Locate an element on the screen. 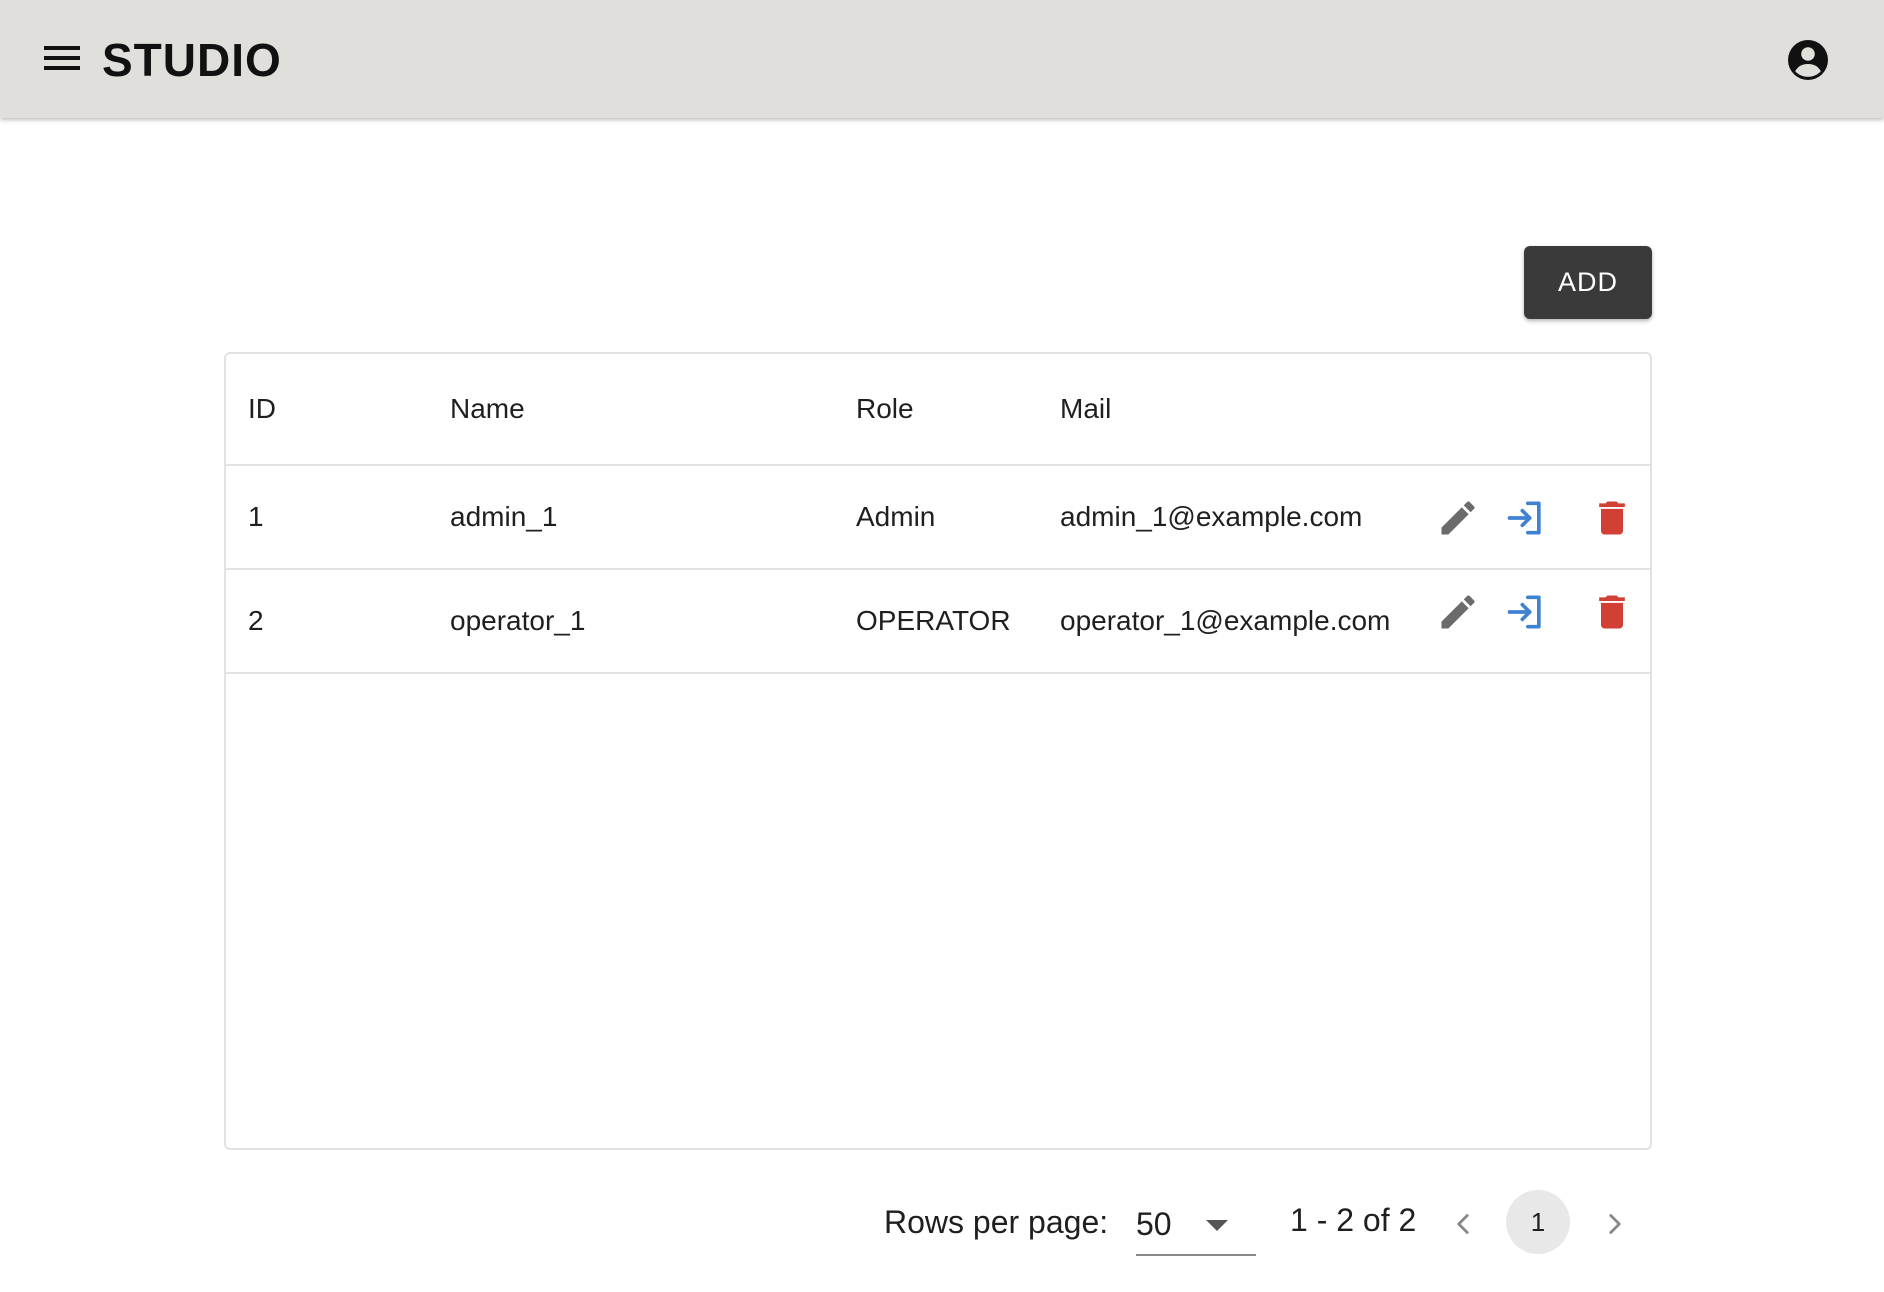 The height and width of the screenshot is (1292, 1884). cell-role: OPERATOR is located at coordinates (933, 620).